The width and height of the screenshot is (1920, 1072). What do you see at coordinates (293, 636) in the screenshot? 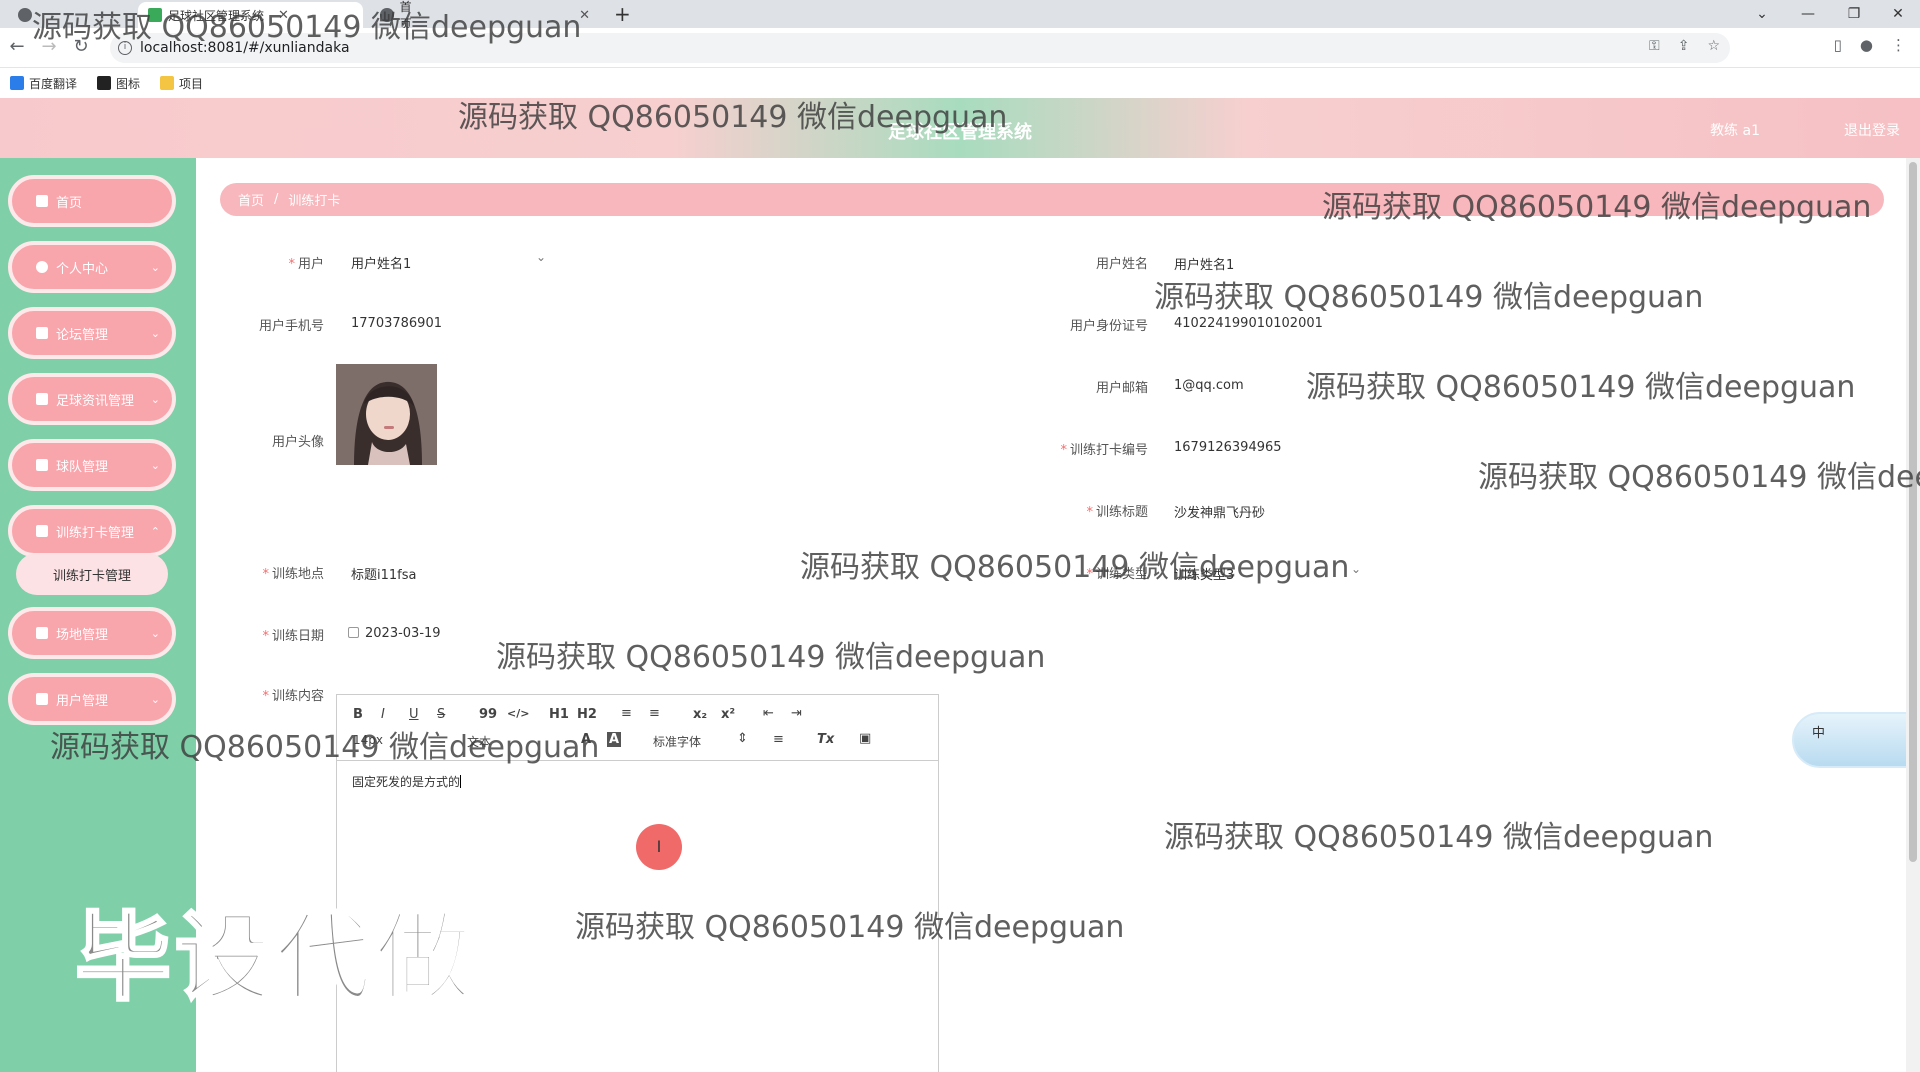
I see `date-label: * 训练日期` at bounding box center [293, 636].